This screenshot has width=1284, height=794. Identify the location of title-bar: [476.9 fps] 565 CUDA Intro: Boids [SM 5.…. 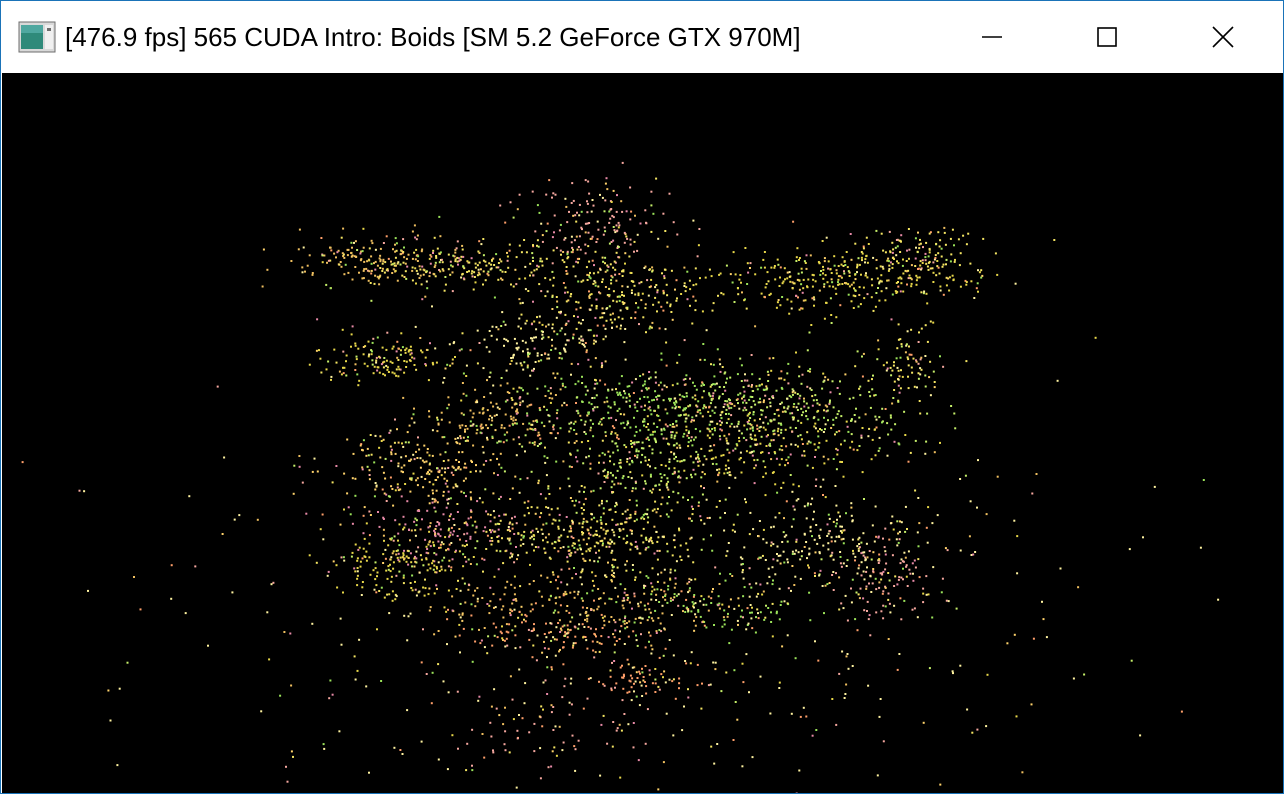
(642, 36).